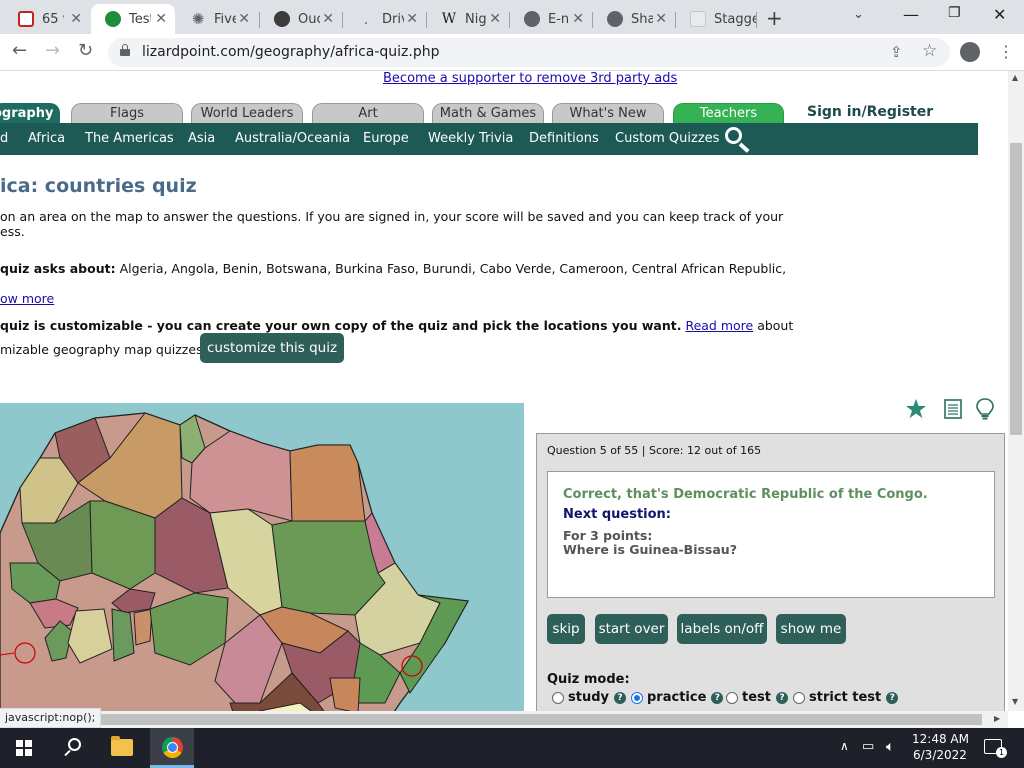 The height and width of the screenshot is (768, 1024). Describe the element at coordinates (488, 114) in the screenshot. I see `tab-math-games: Math & Games` at that location.